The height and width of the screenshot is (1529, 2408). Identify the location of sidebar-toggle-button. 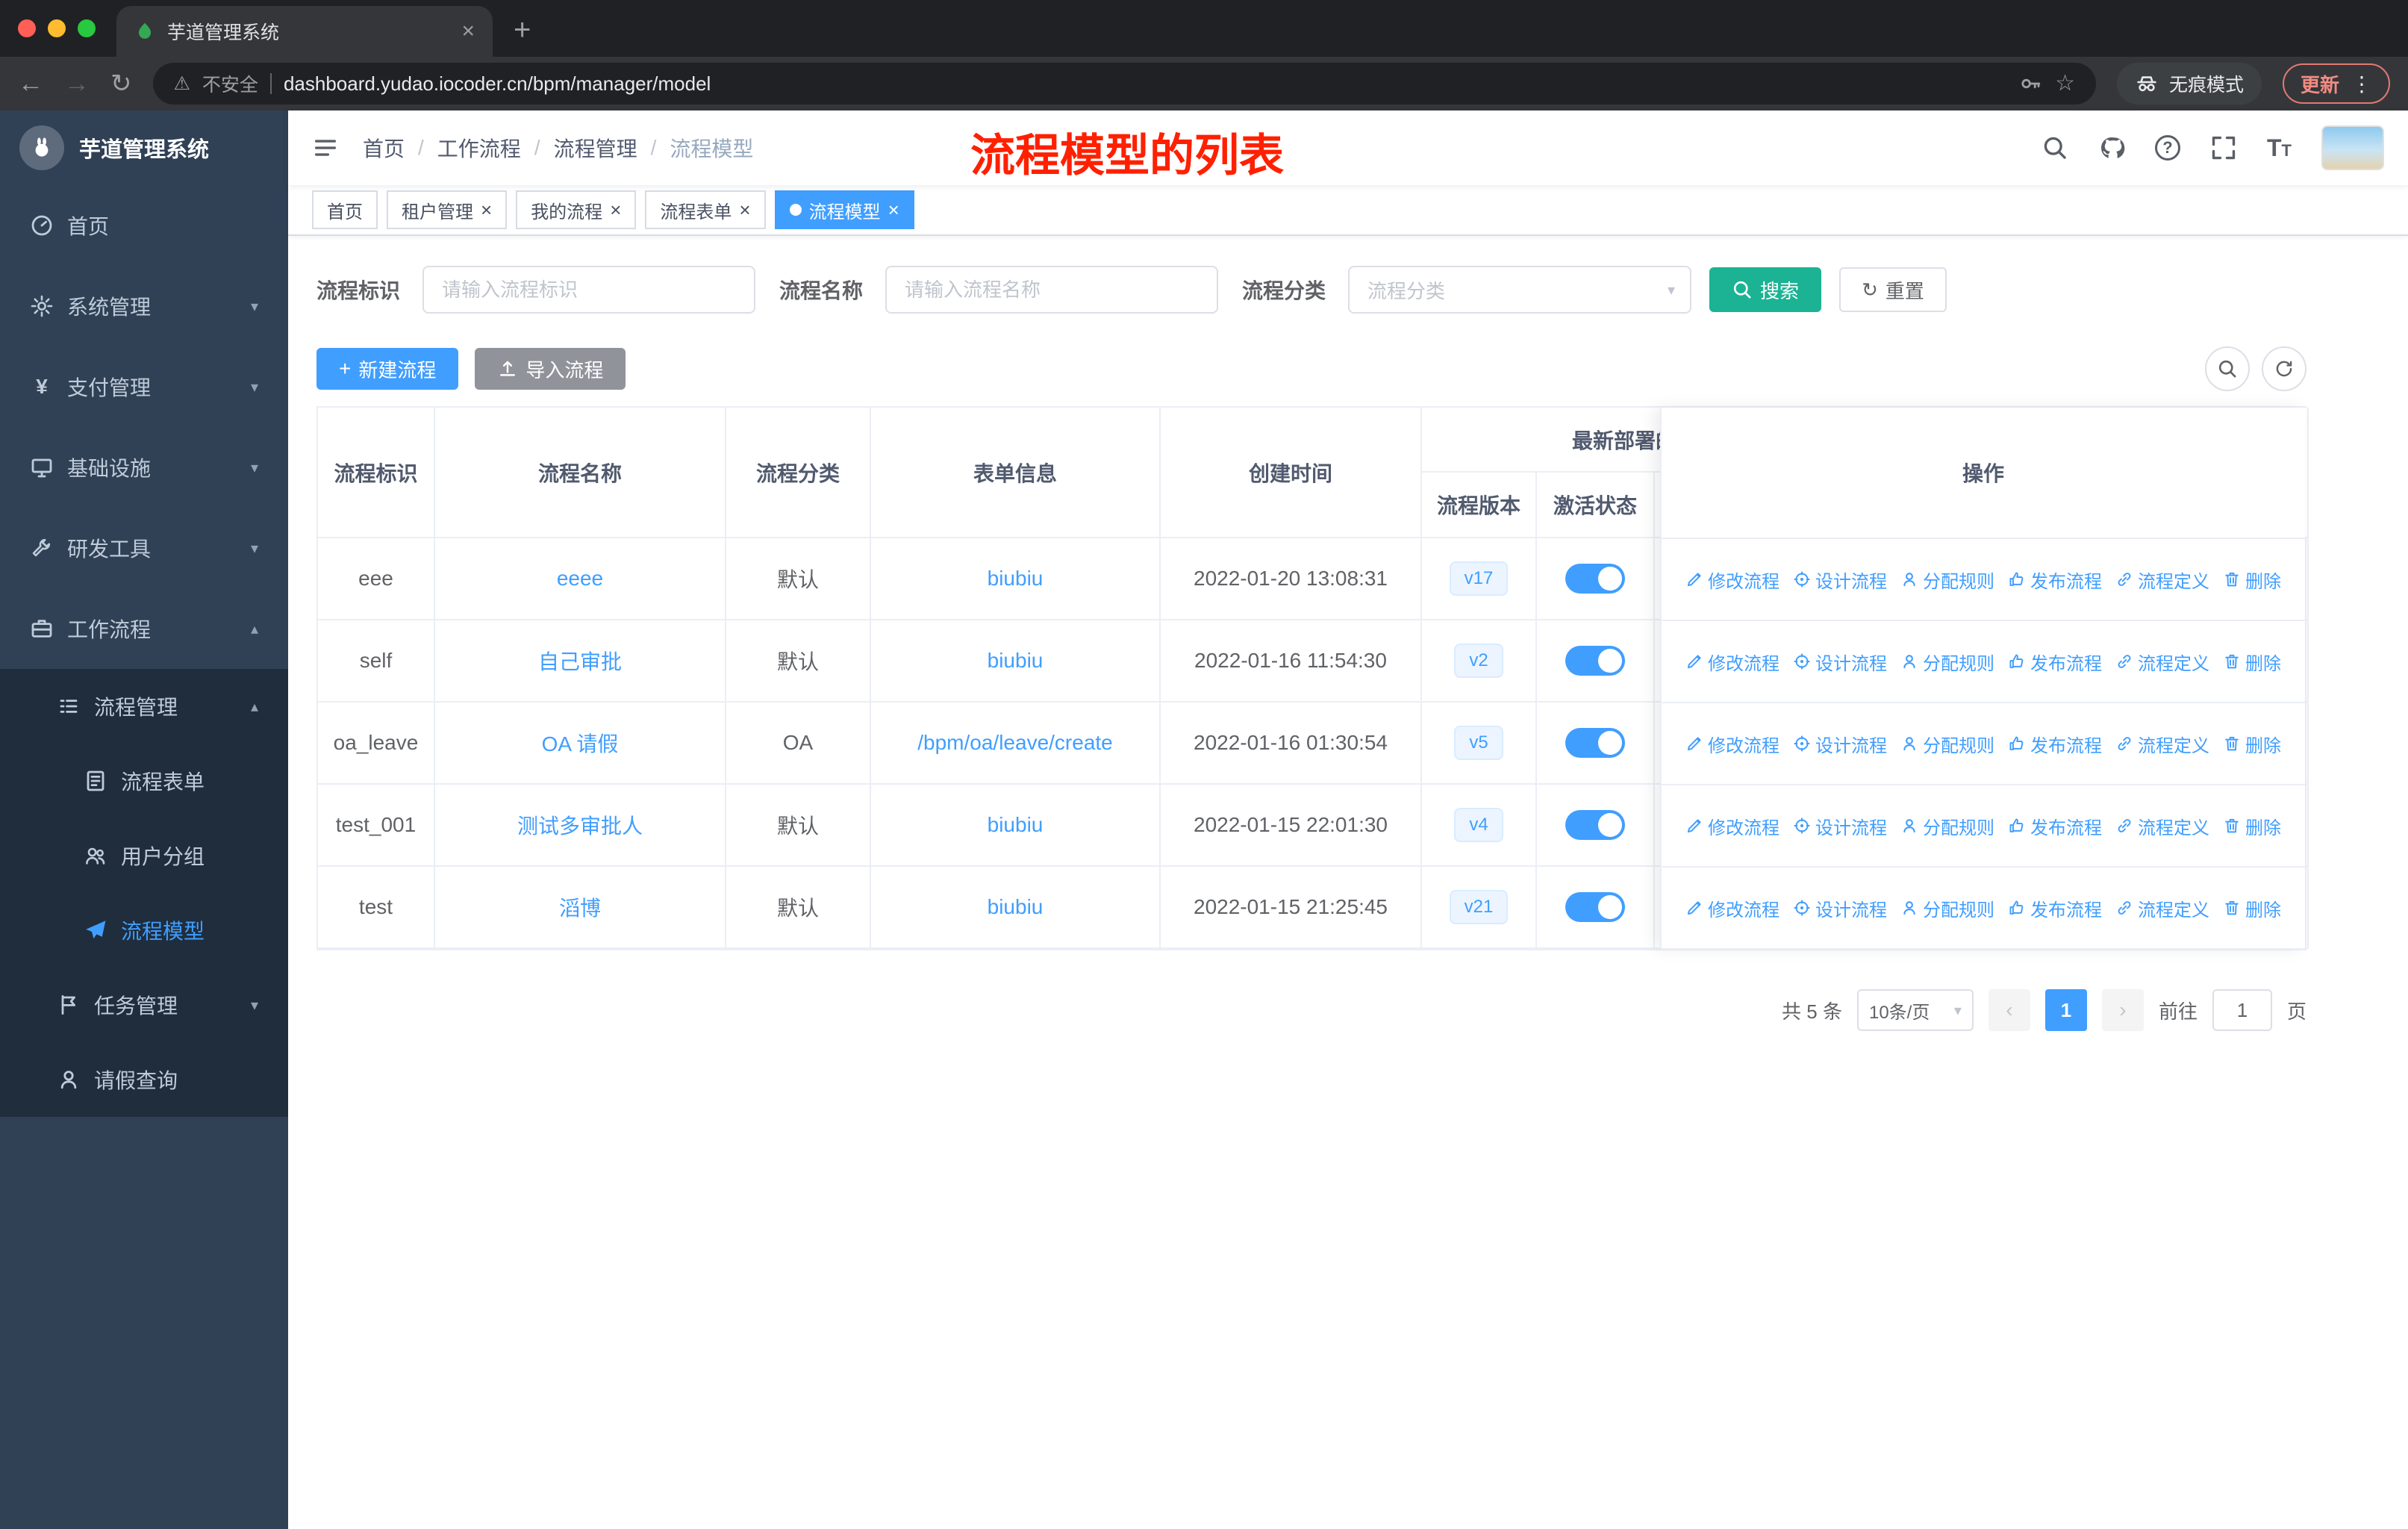
(325, 147).